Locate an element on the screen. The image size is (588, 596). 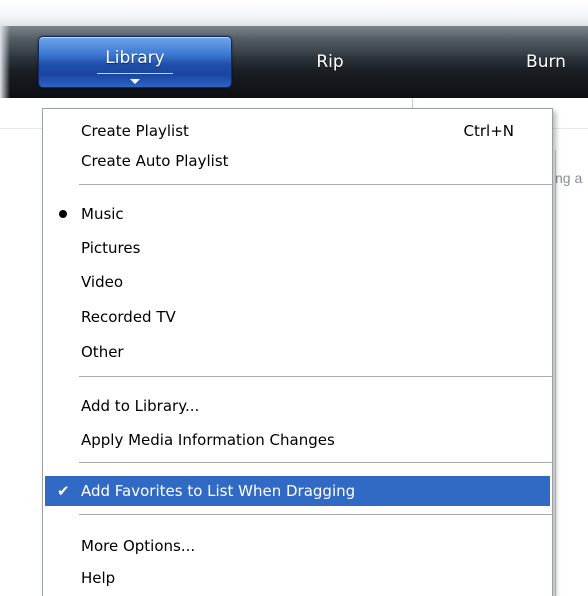
menu-item-pictures: Pictures is located at coordinates (297, 248).